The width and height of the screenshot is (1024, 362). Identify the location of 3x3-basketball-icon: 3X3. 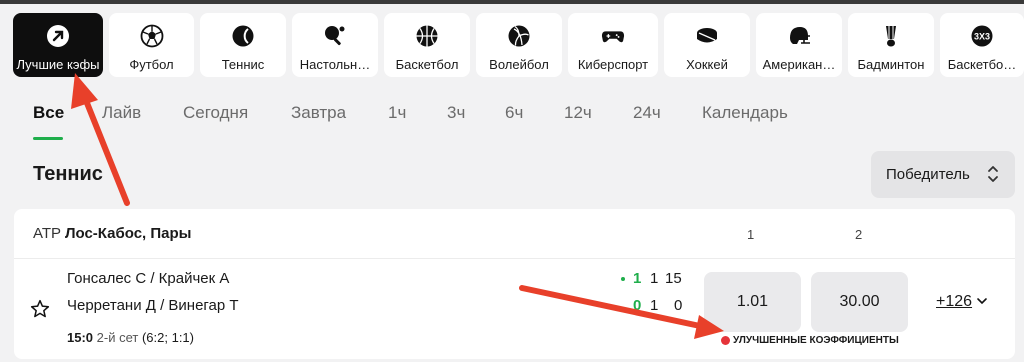
(982, 36).